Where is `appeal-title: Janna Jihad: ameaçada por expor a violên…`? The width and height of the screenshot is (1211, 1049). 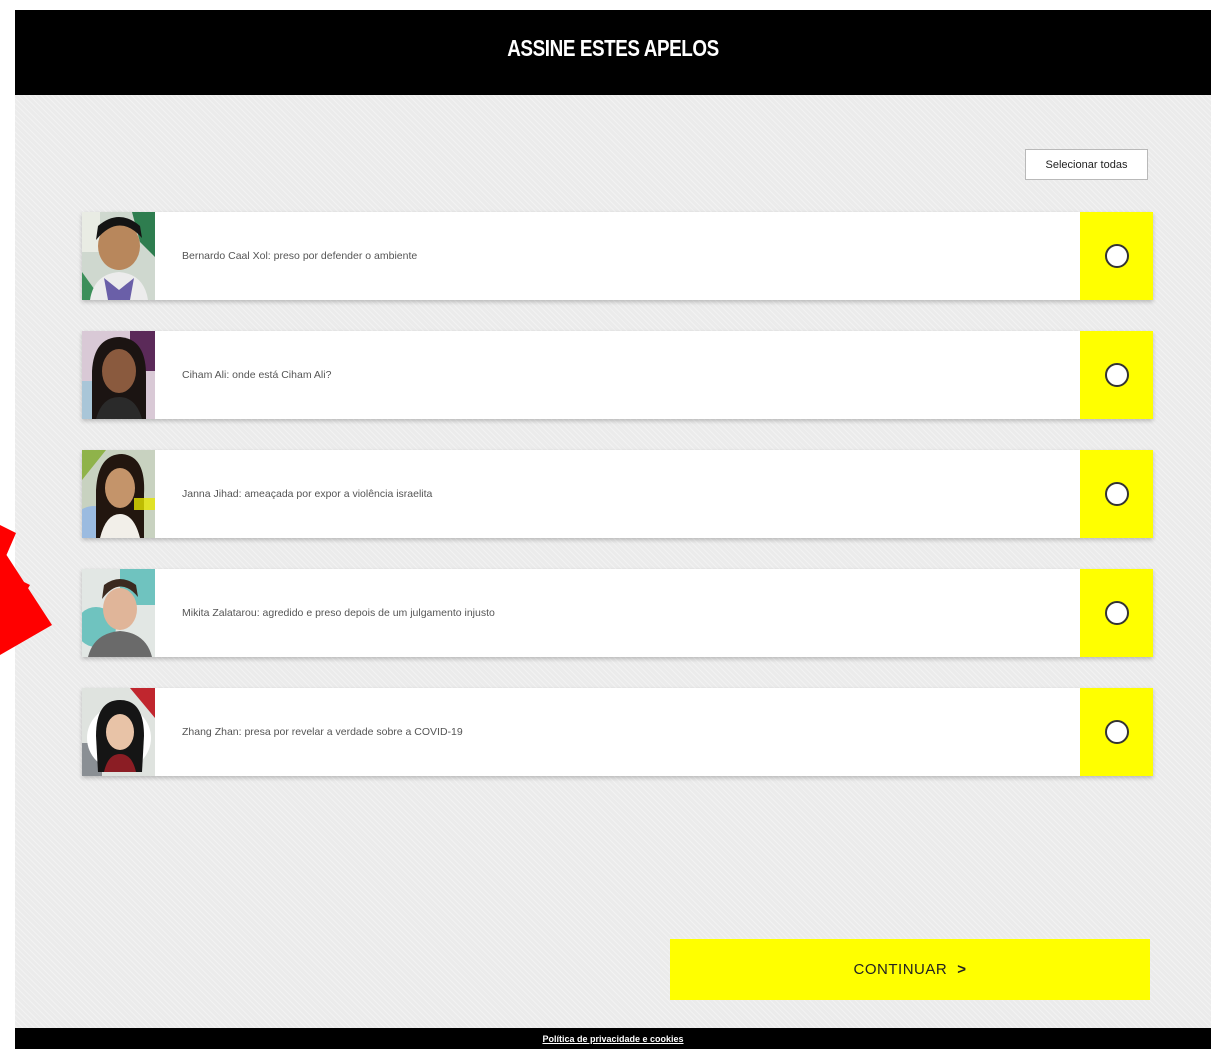
appeal-title: Janna Jihad: ameaçada por expor a violên… is located at coordinates (307, 494).